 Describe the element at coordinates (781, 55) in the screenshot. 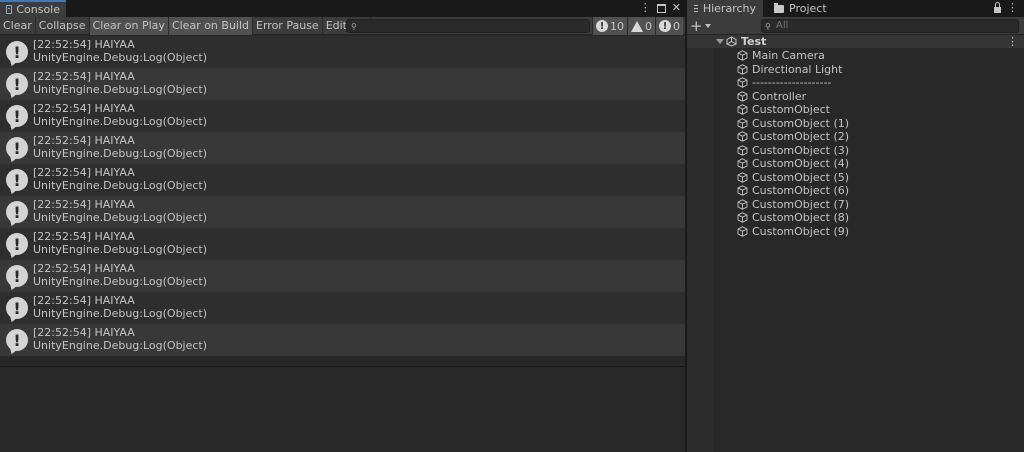

I see `hierarchy-item: Main Camera` at that location.